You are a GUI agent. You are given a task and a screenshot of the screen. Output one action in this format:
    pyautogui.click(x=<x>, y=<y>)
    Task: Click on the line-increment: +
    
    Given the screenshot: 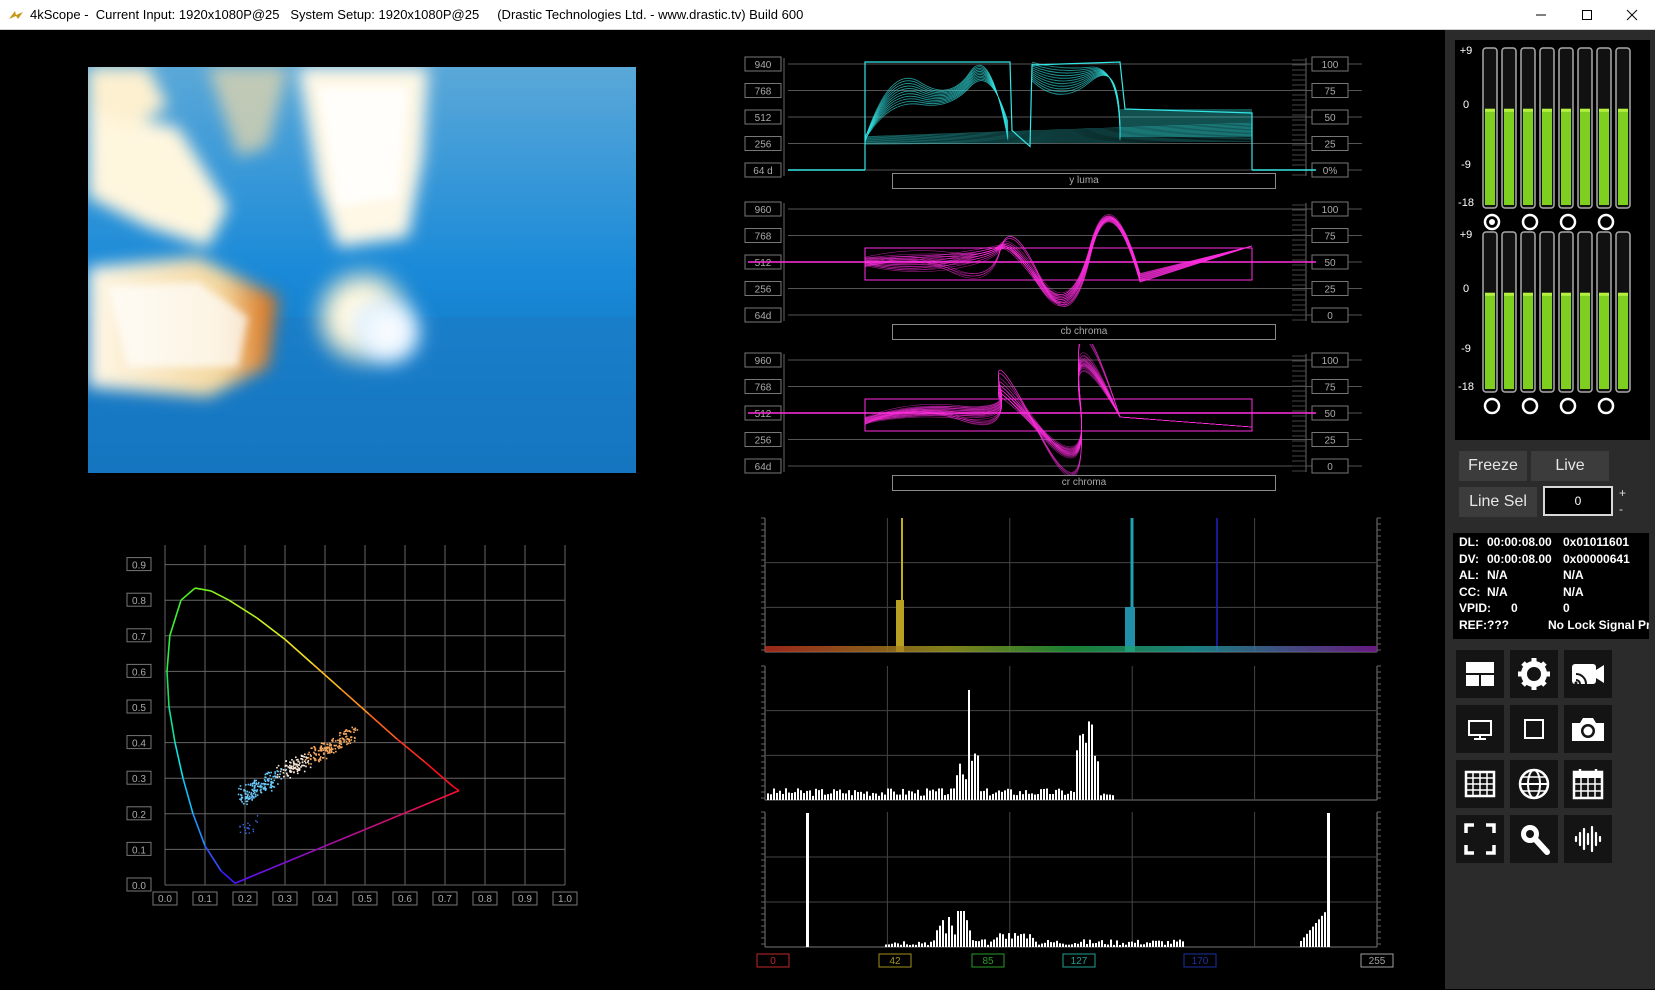 What is the action you would take?
    pyautogui.click(x=1622, y=493)
    